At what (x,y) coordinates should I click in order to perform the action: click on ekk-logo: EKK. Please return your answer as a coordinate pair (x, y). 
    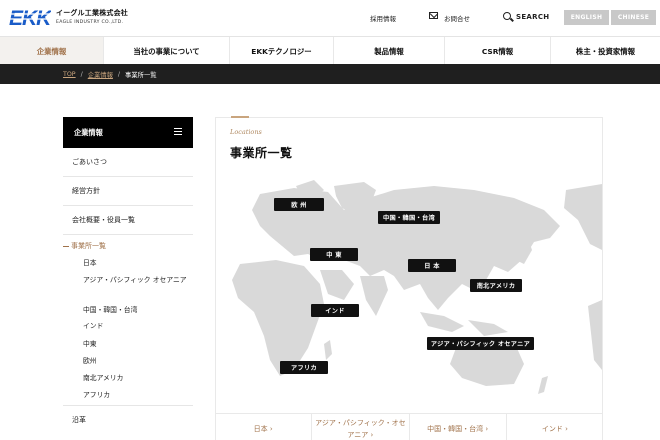
    Looking at the image, I should click on (30, 17).